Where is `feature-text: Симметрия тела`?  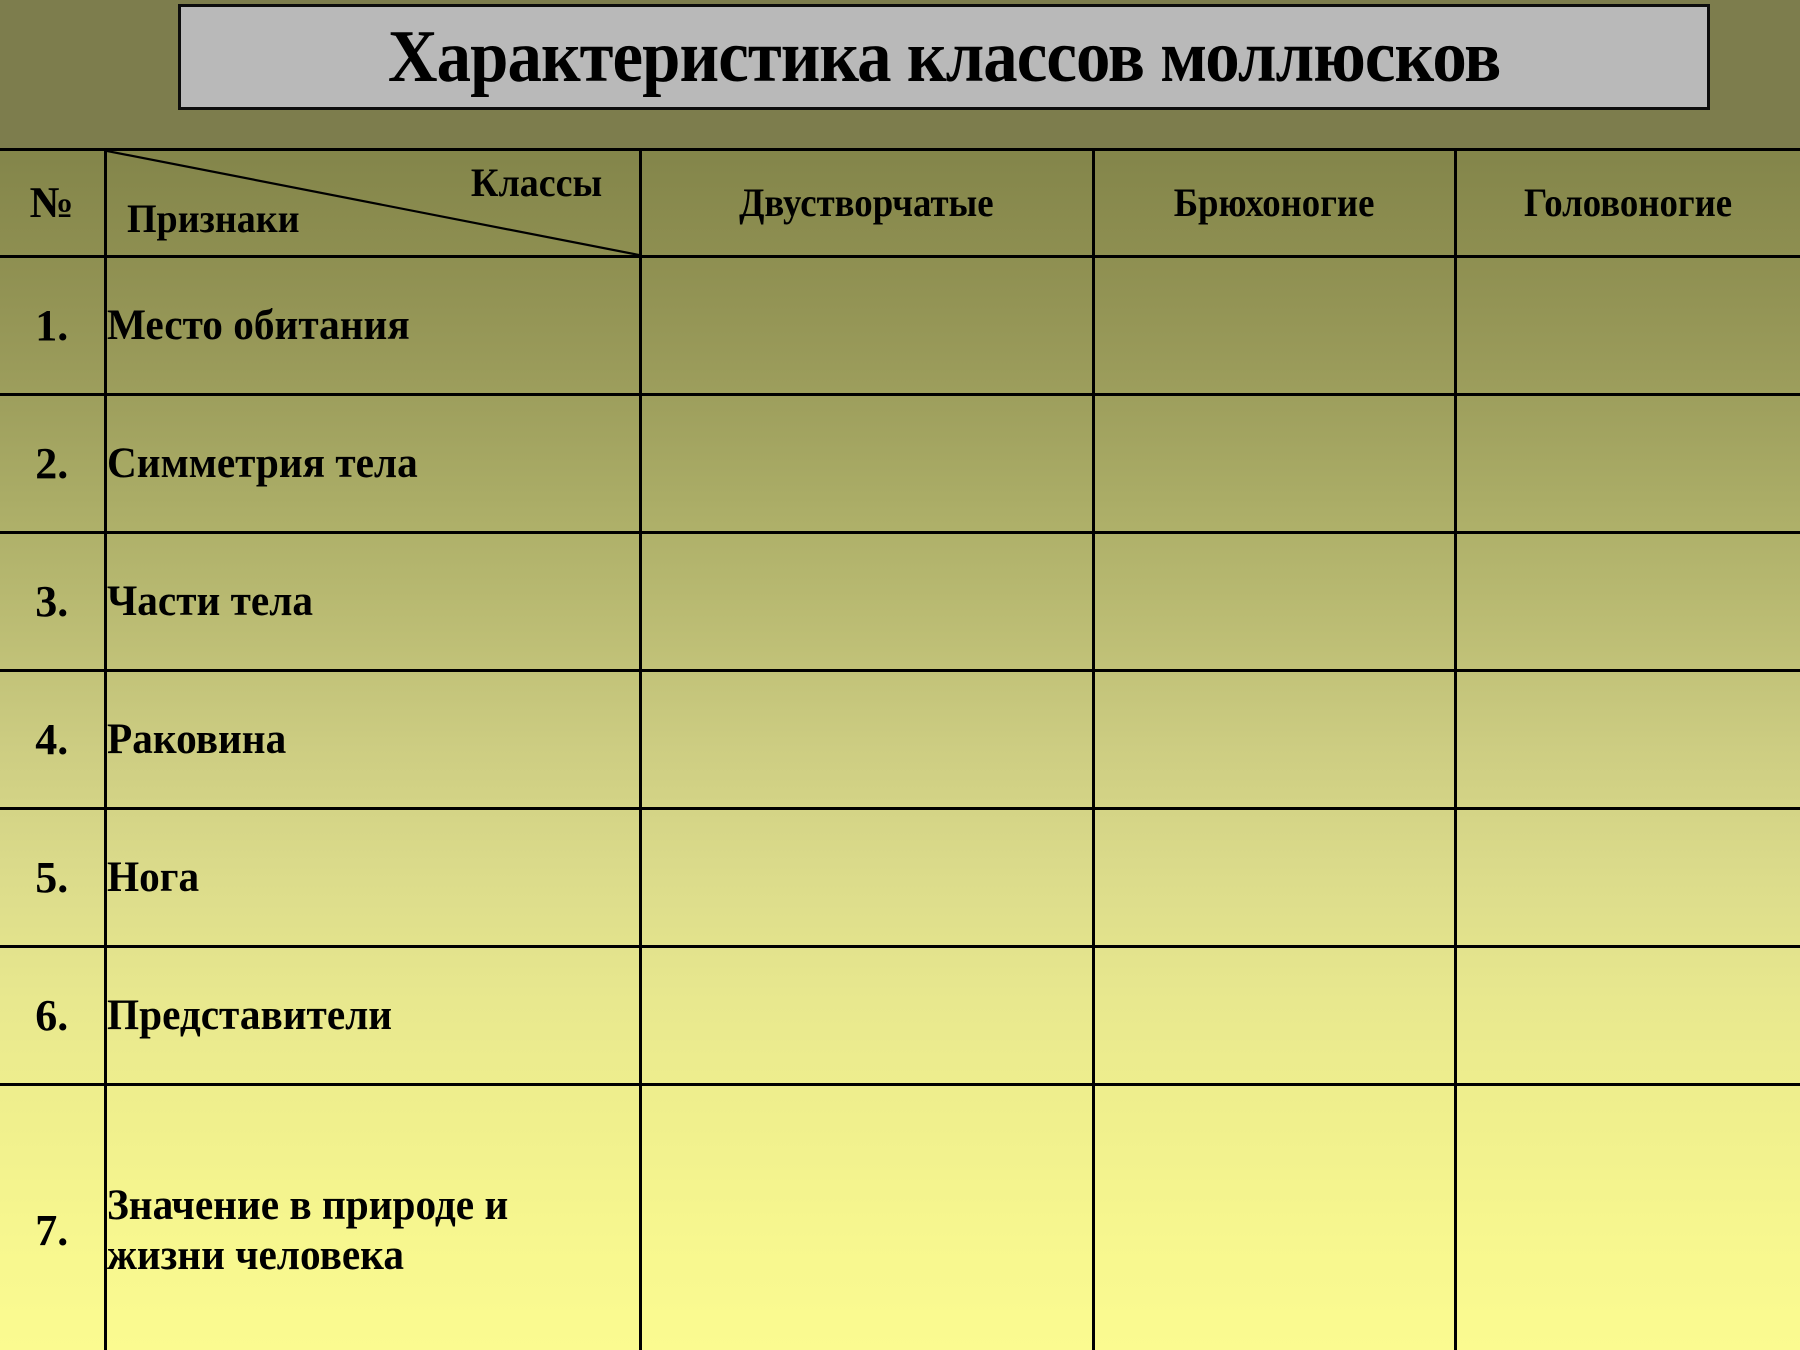
feature-text: Симметрия тела is located at coordinates (262, 463).